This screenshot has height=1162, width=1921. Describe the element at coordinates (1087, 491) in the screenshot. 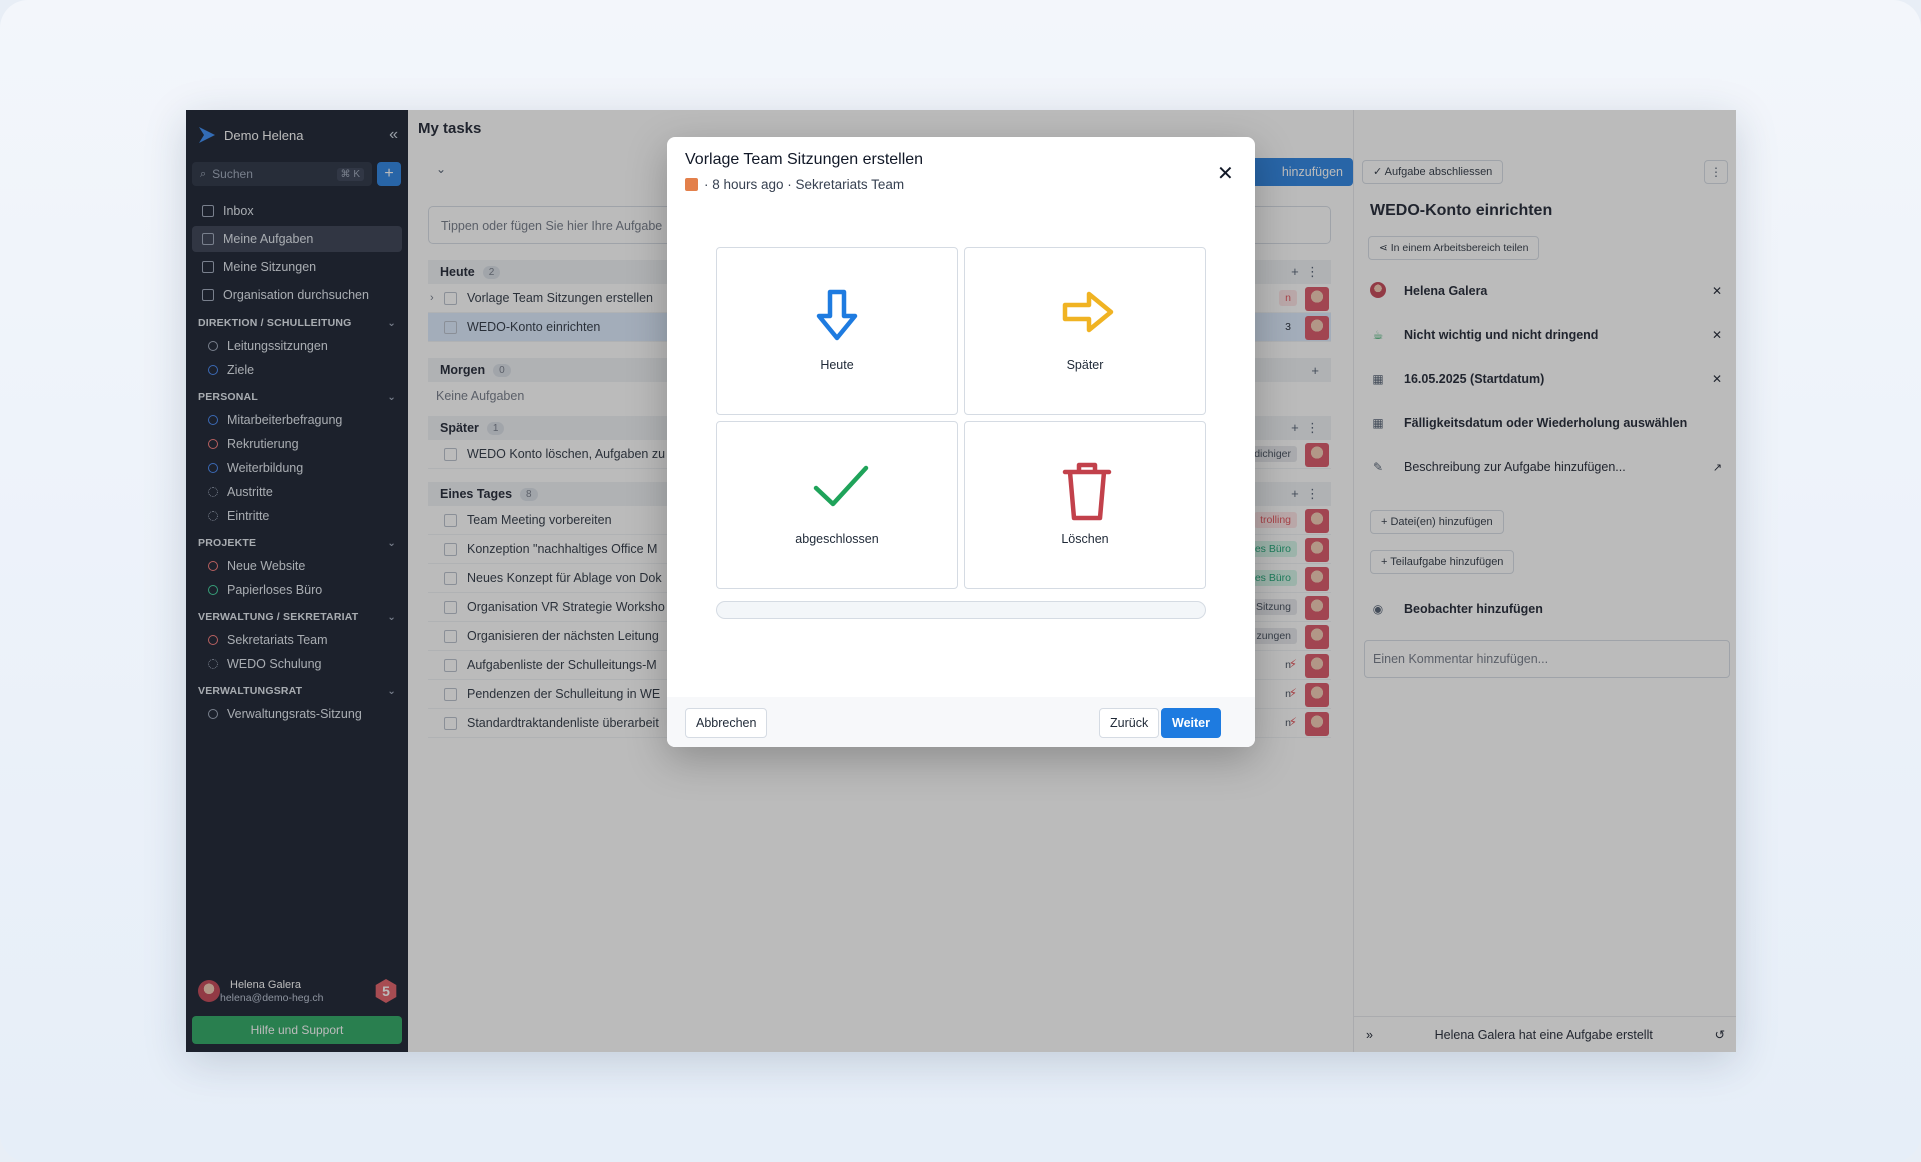

I see `trash-icon` at that location.